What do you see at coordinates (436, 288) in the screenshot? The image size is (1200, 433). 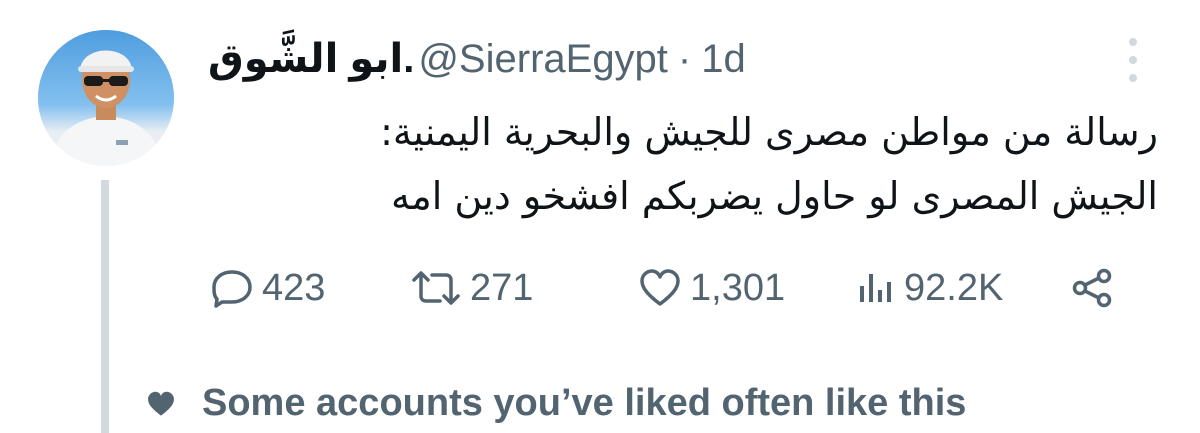 I see `retweet-icon` at bounding box center [436, 288].